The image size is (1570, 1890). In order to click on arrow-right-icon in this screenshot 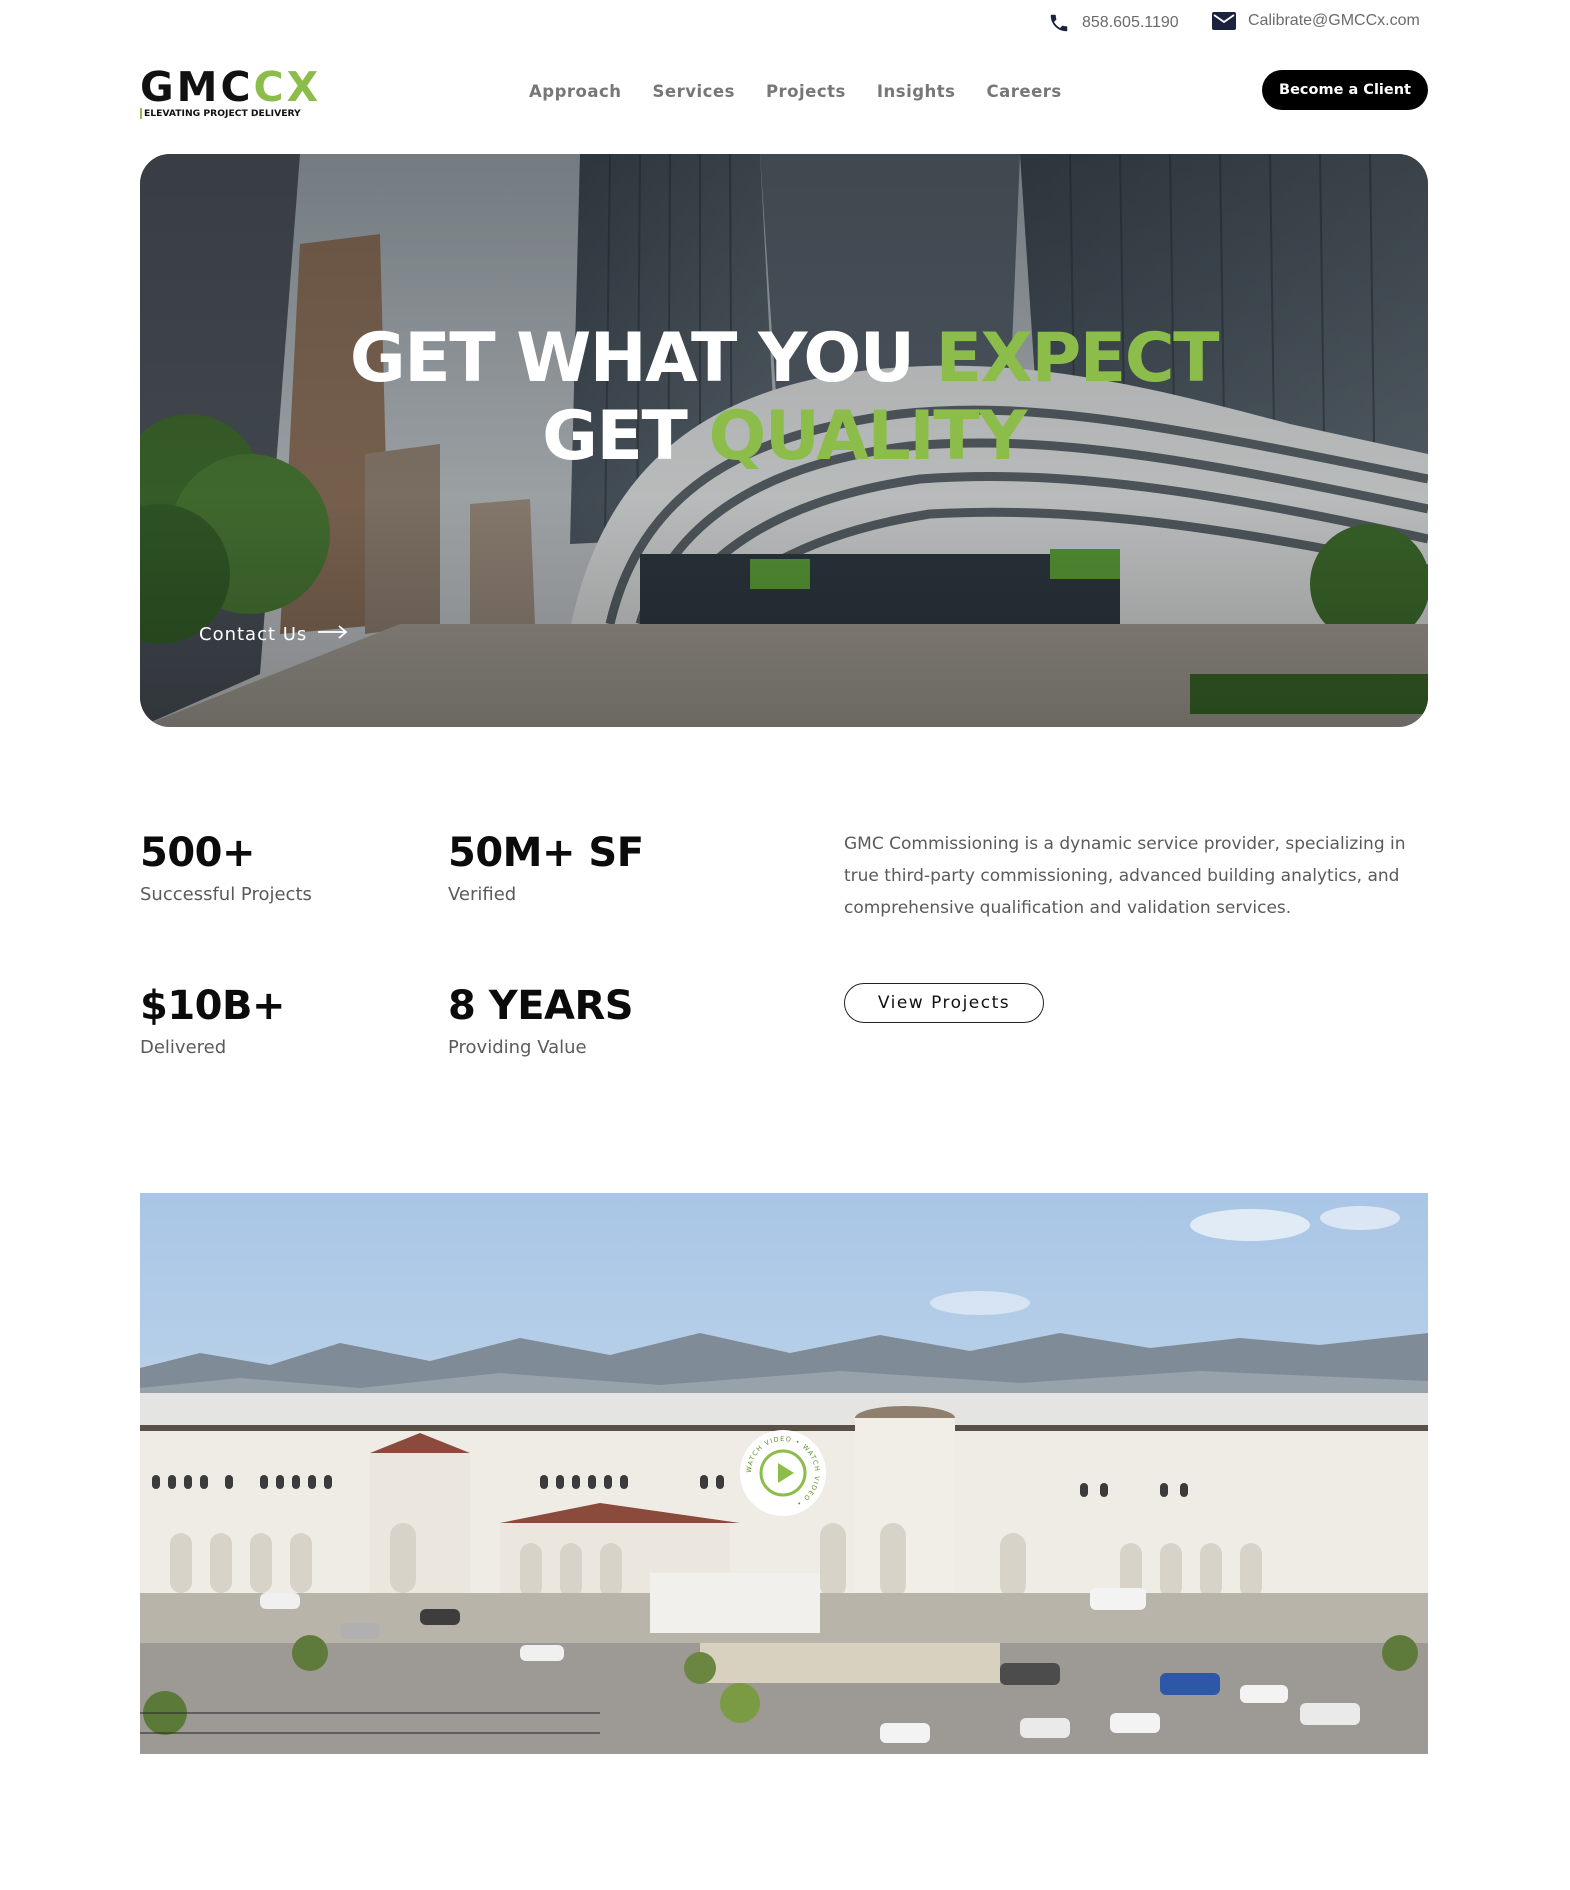, I will do `click(333, 634)`.